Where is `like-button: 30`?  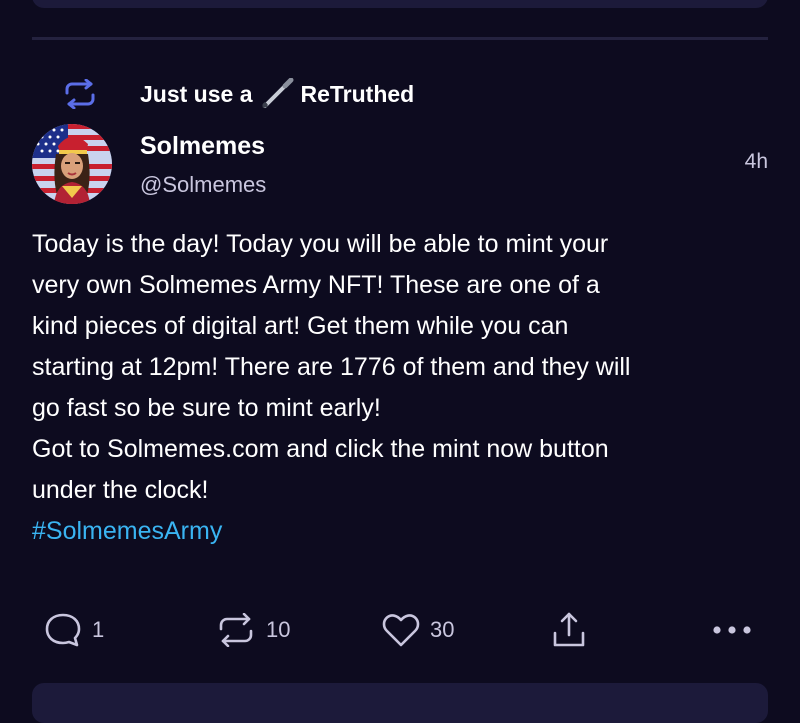
like-button: 30 is located at coordinates (418, 630).